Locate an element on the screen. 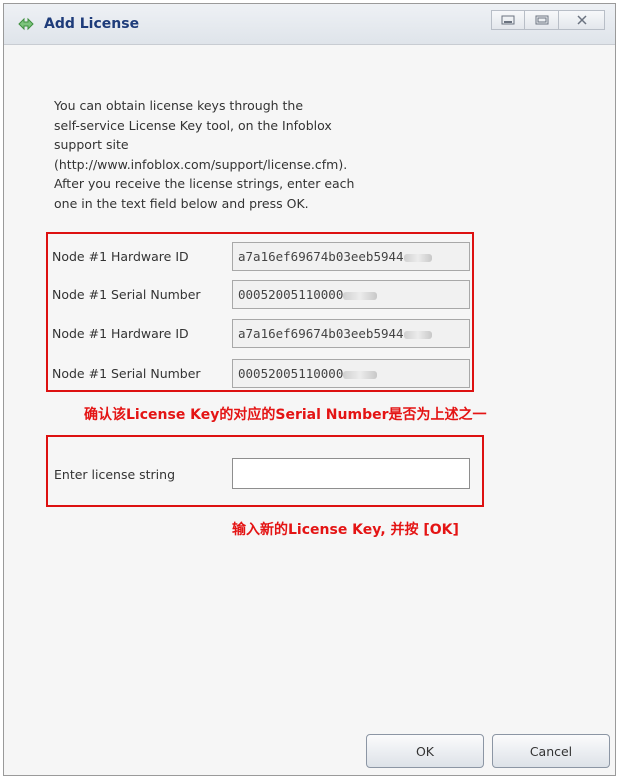 Image resolution: width=621 pixels, height=780 pixels. enter-license-annotation: 输入新的License Key, 并按 [OK] is located at coordinates (345, 530).